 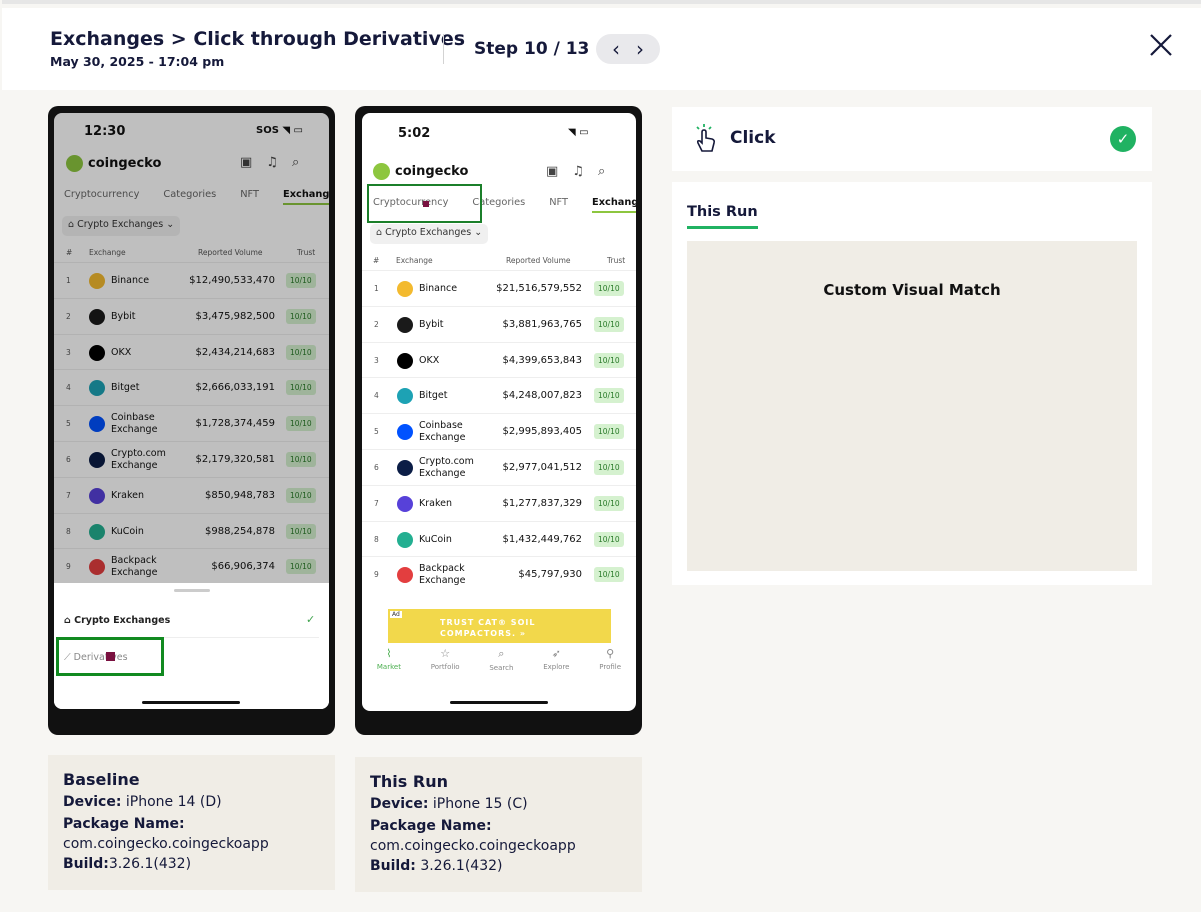 What do you see at coordinates (912, 406) in the screenshot?
I see `visual-match-panel: Custom Visual Match` at bounding box center [912, 406].